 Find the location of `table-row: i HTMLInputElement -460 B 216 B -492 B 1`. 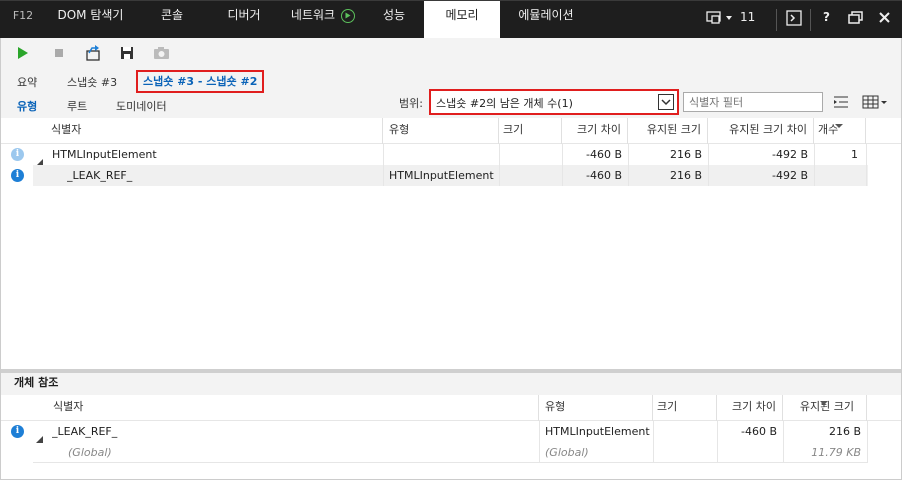

table-row: i HTMLInputElement -460 B 216 B -492 B 1 is located at coordinates (434, 155).